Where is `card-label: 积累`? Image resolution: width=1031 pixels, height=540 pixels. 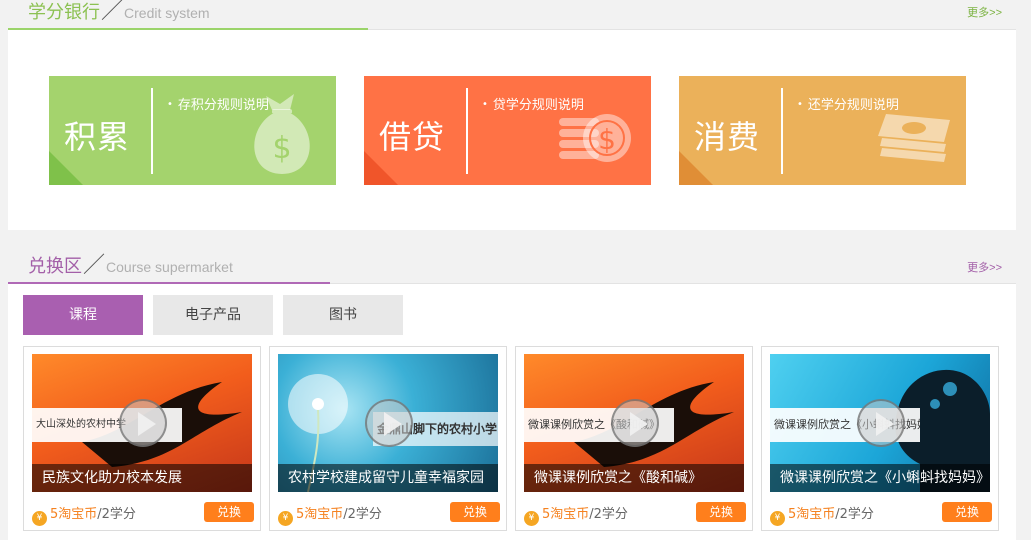
card-label: 积累 is located at coordinates (97, 137).